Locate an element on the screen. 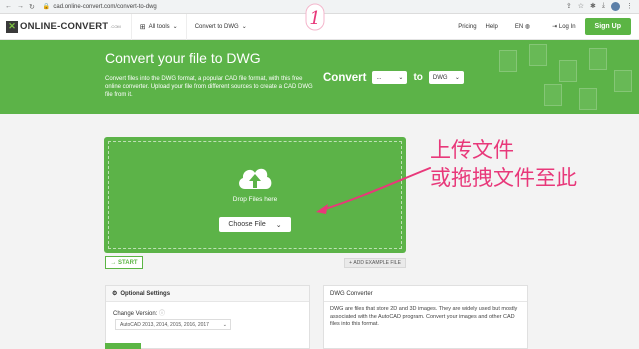 The image size is (639, 349). grid-icon: ⊞ is located at coordinates (142, 27).